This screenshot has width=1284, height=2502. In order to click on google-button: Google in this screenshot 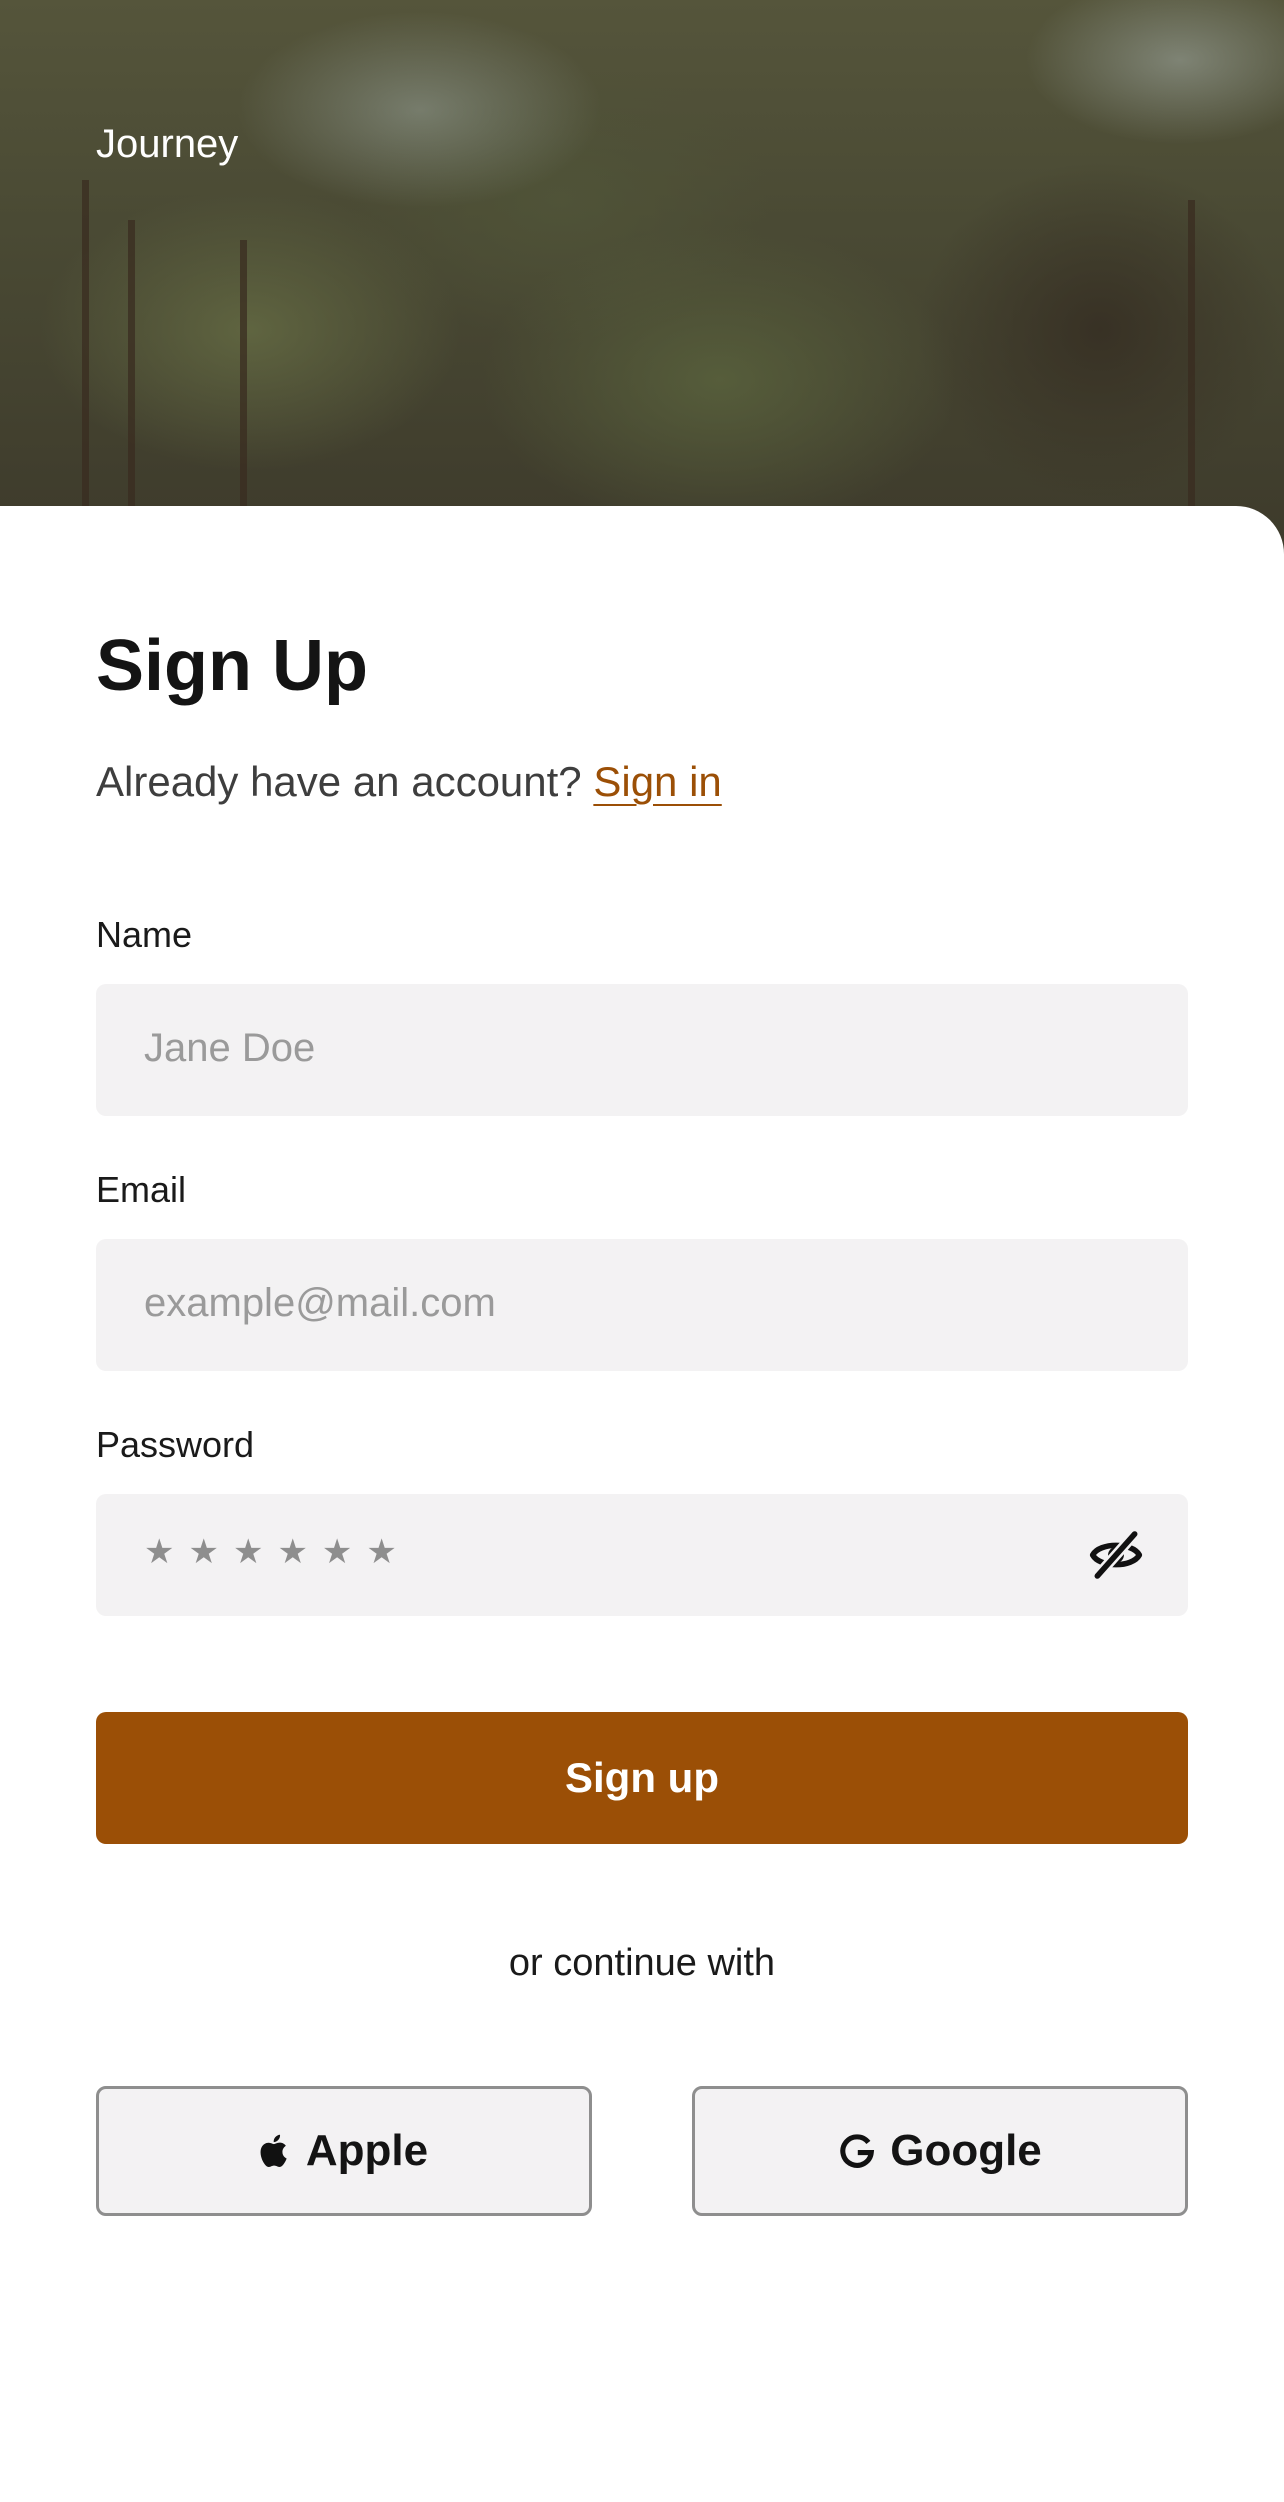, I will do `click(940, 2151)`.